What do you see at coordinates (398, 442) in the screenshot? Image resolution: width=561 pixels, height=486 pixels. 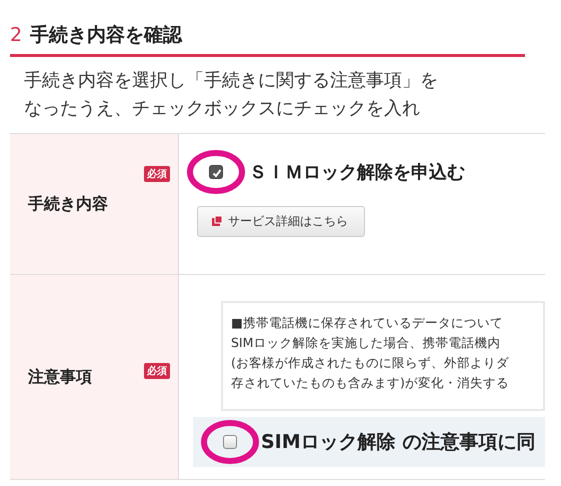 I see `agree-label: SIMロック解除 の注意事項に同` at bounding box center [398, 442].